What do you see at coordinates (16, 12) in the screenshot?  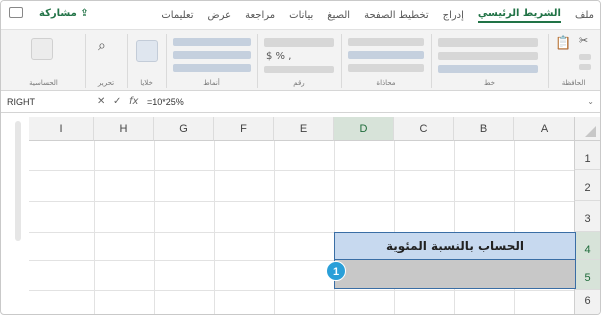 I see `comments-icon` at bounding box center [16, 12].